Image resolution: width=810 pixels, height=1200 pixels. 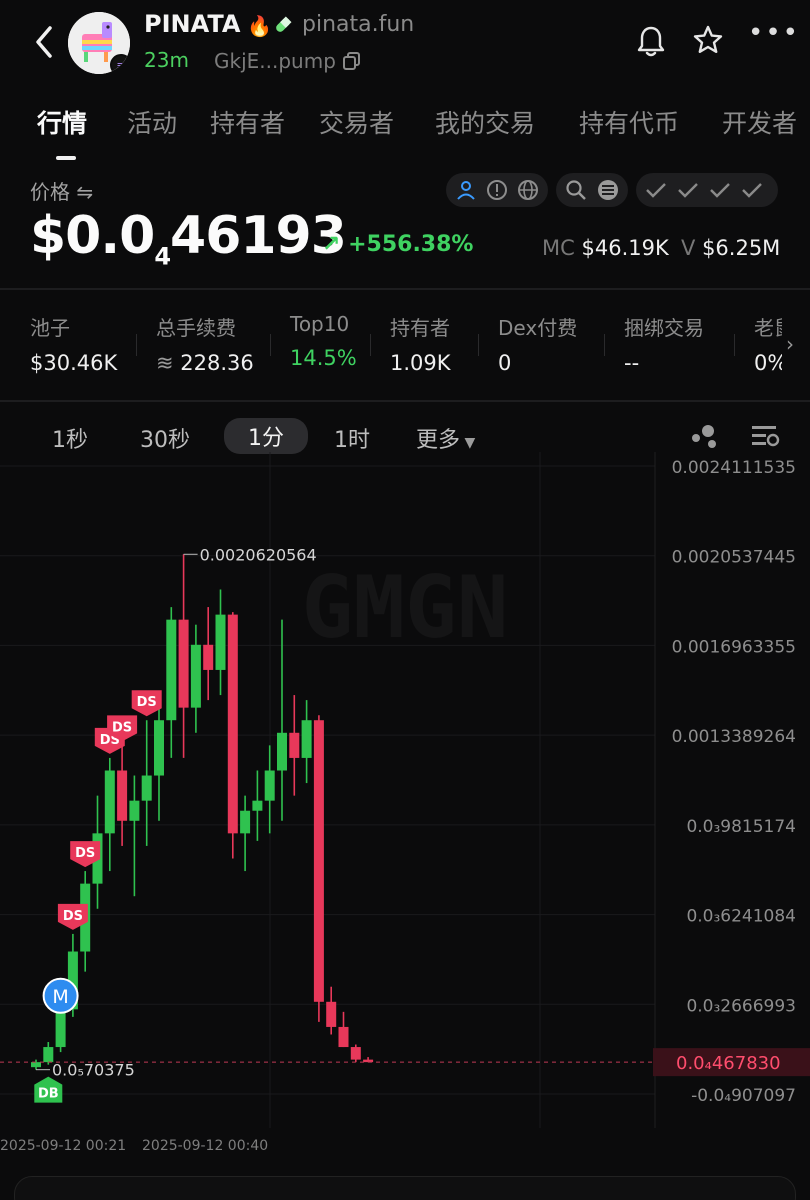 I want to click on indicator-icon, so click(x=704, y=436).